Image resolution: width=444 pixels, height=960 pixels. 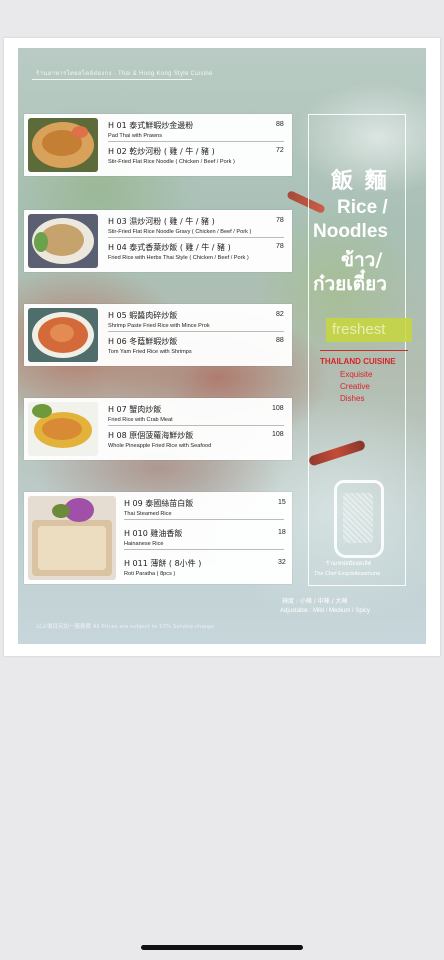 I want to click on menu-item-h01: H 01 泰式鮮蝦炒金邊粉 Pad Thai with Prawns 88, so click(x=198, y=129).